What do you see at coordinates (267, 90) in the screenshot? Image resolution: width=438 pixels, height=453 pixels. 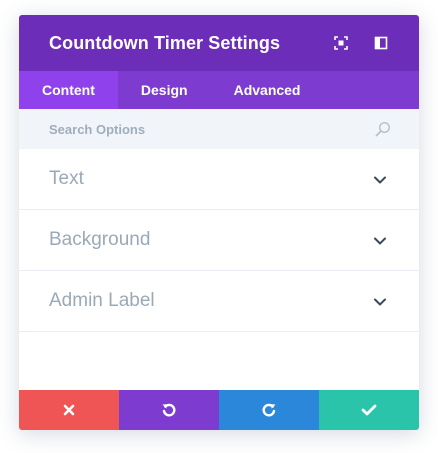 I see `tab-advanced: Advanced` at bounding box center [267, 90].